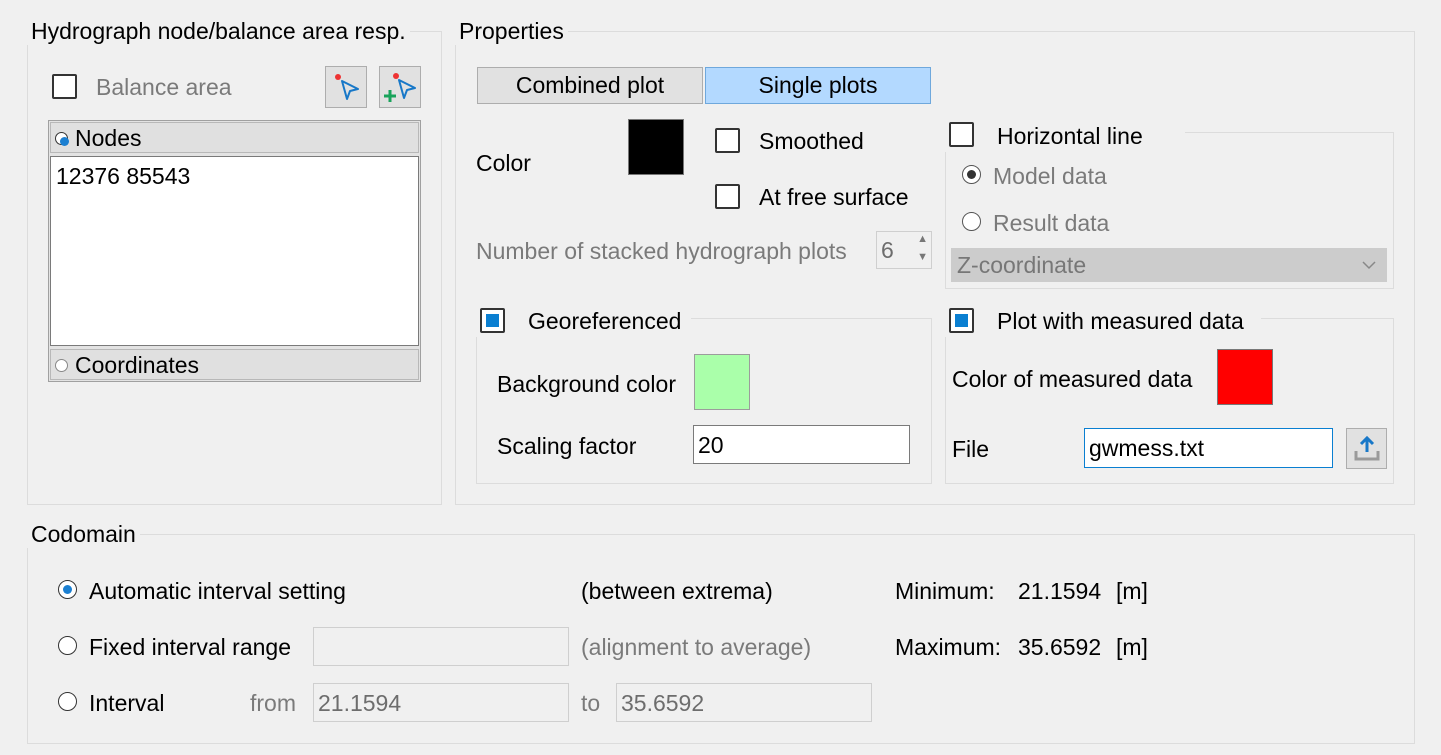 The height and width of the screenshot is (755, 1441). Describe the element at coordinates (605, 321) in the screenshot. I see `georeferenced-label: Georeferenced` at that location.